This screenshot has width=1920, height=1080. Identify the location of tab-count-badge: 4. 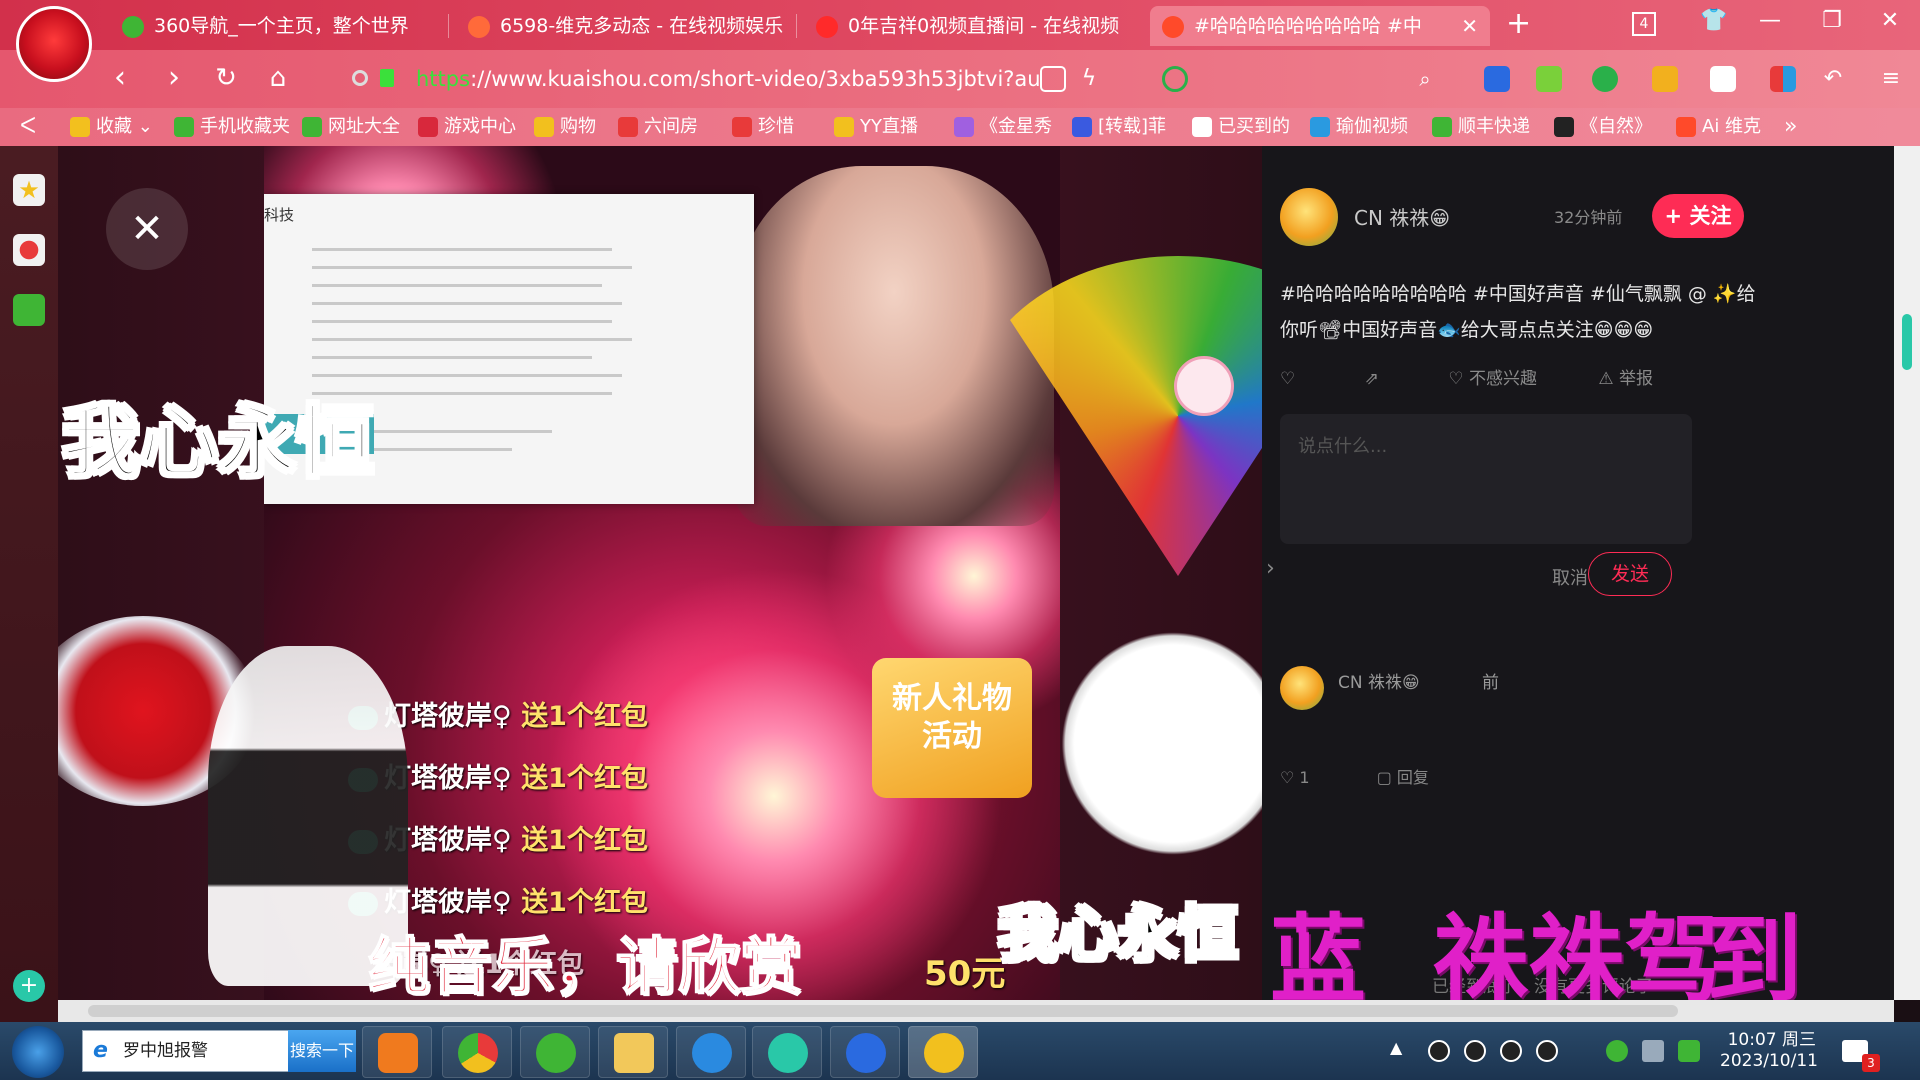
(1644, 24).